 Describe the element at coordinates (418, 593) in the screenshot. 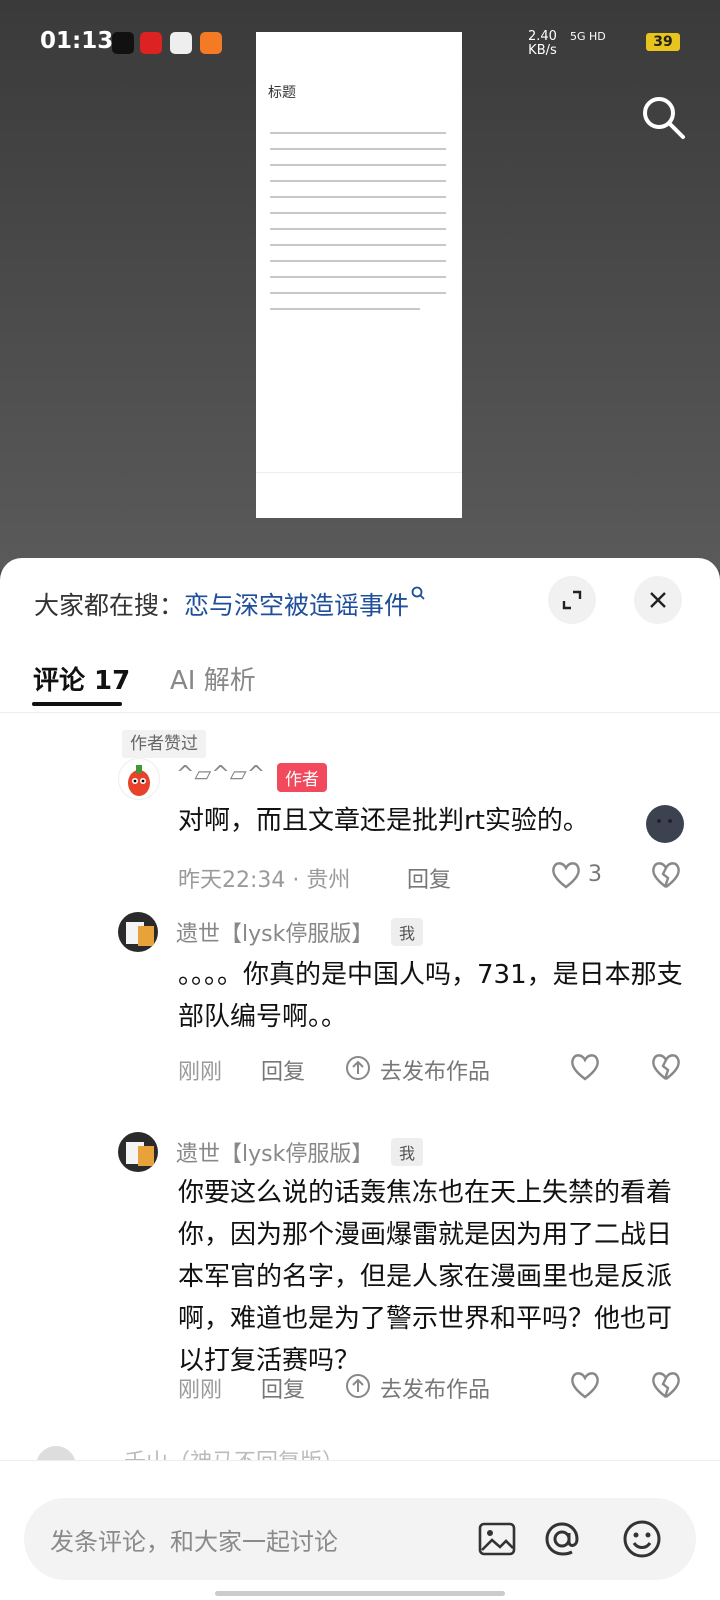

I see `search-small-icon` at that location.